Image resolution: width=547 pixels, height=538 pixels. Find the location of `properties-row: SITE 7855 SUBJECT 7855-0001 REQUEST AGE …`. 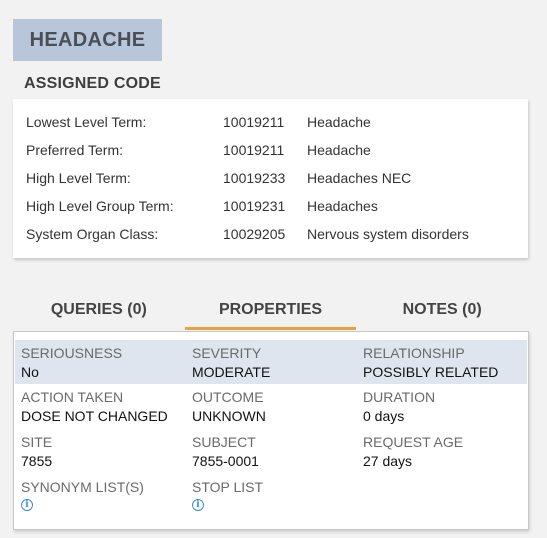

properties-row: SITE 7855 SUBJECT 7855-0001 REQUEST AGE … is located at coordinates (271, 451).